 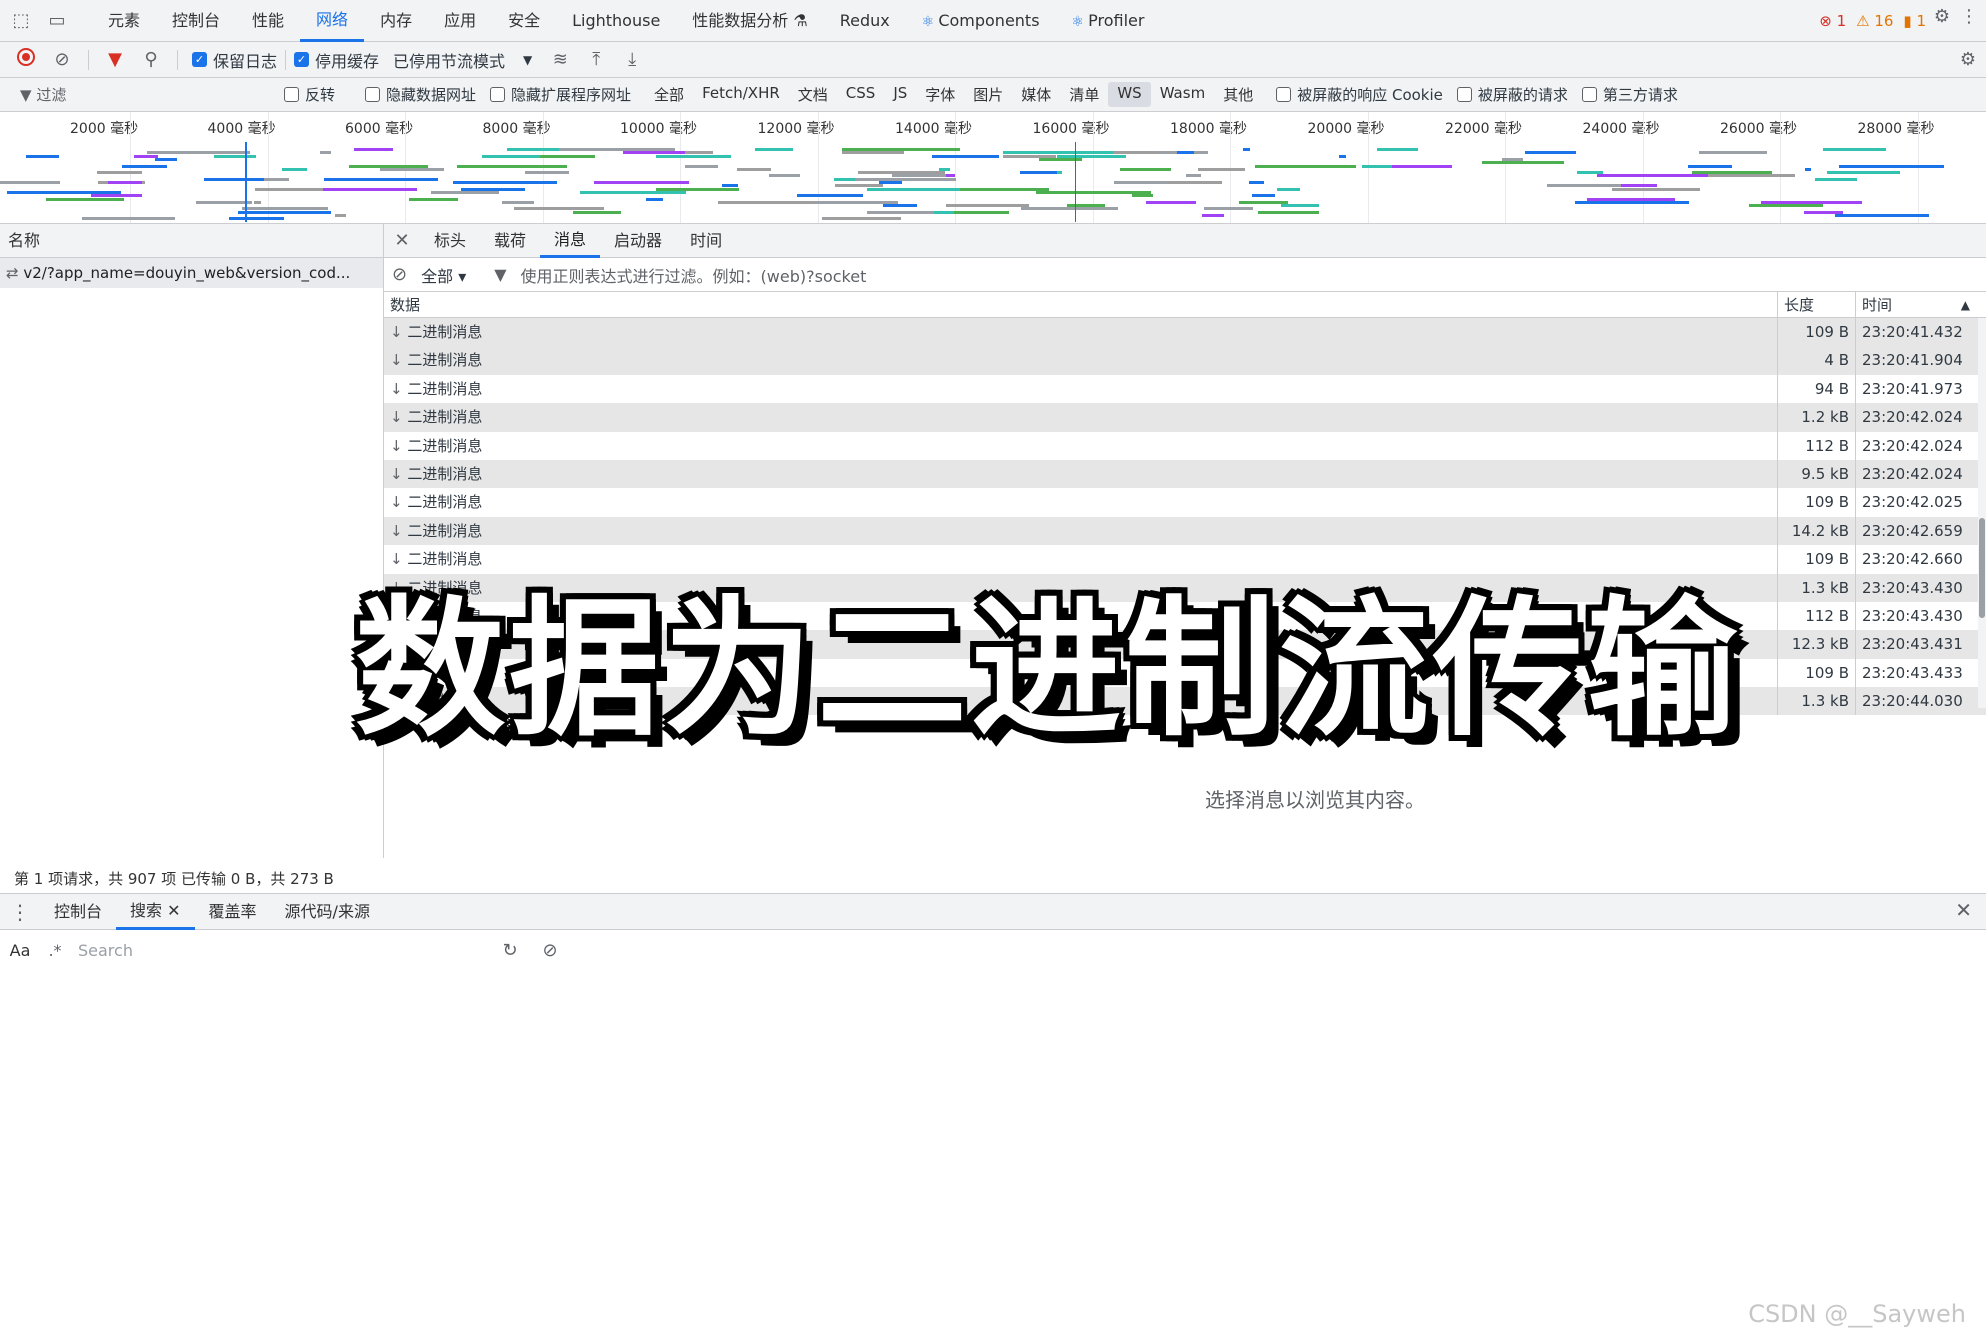 What do you see at coordinates (981, 21) in the screenshot?
I see `tab-10: ⚛ Components` at bounding box center [981, 21].